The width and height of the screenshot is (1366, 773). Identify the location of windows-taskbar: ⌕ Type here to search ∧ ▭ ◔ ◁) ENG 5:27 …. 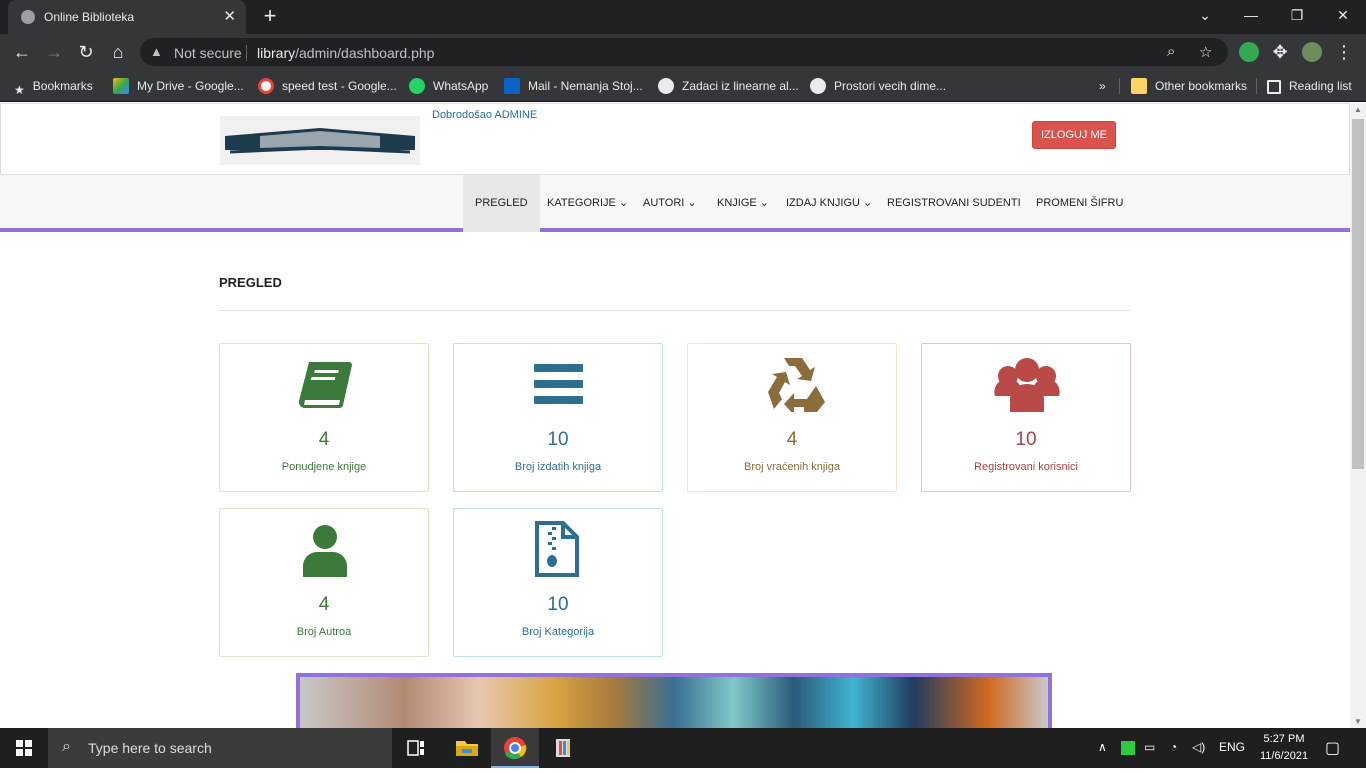
(683, 748).